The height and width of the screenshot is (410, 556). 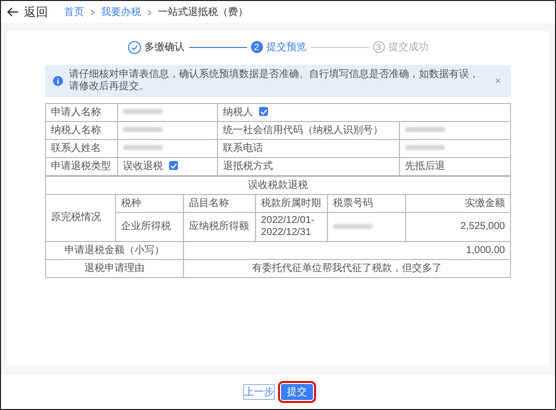 I want to click on step-label: 提交成功, so click(x=408, y=47).